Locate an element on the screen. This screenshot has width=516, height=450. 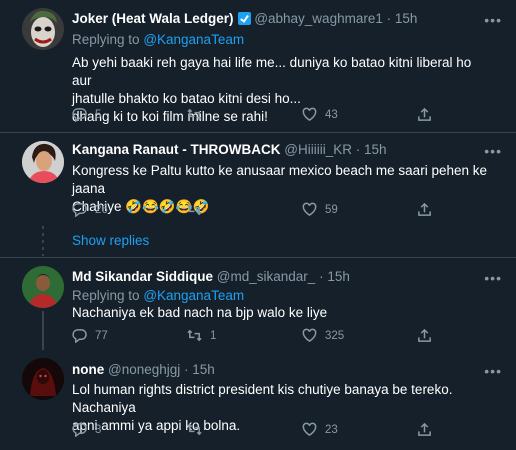
reply-count: 26 is located at coordinates (101, 209).